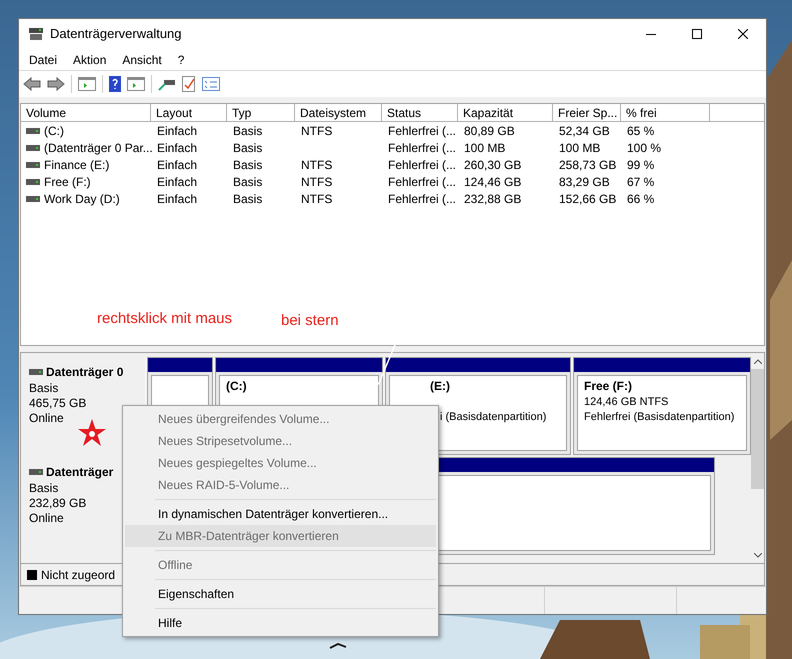  Describe the element at coordinates (640, 181) in the screenshot. I see `table-cell: 67 %` at that location.